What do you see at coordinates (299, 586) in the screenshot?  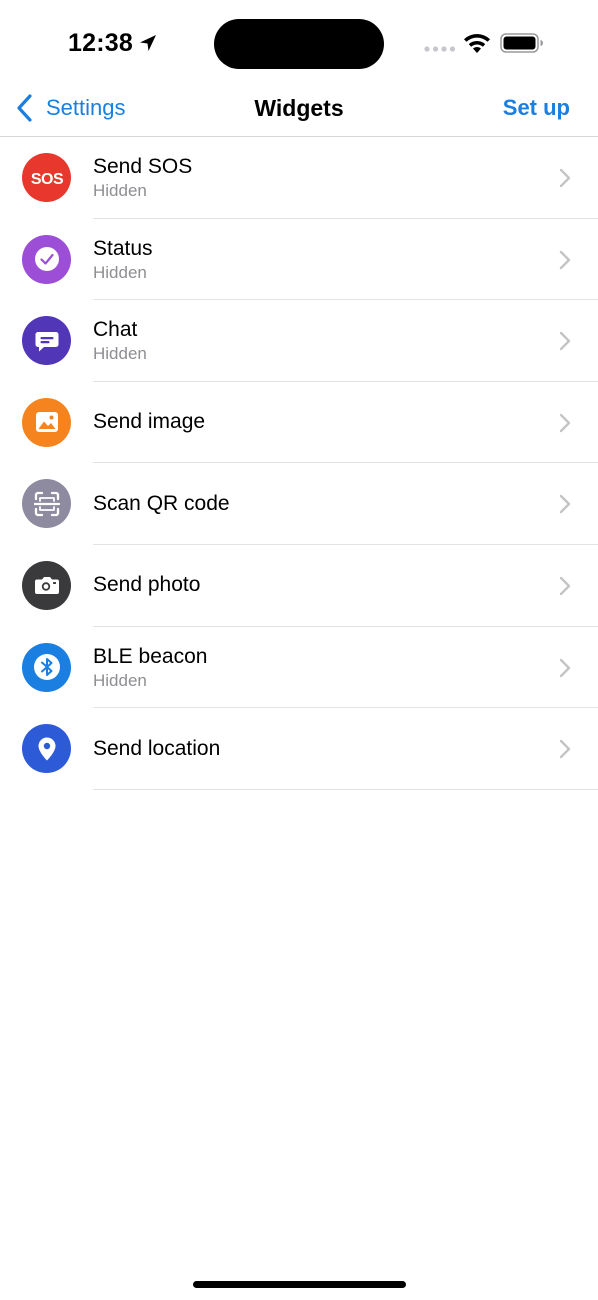 I see `widget-row-send-photo: Send photo` at bounding box center [299, 586].